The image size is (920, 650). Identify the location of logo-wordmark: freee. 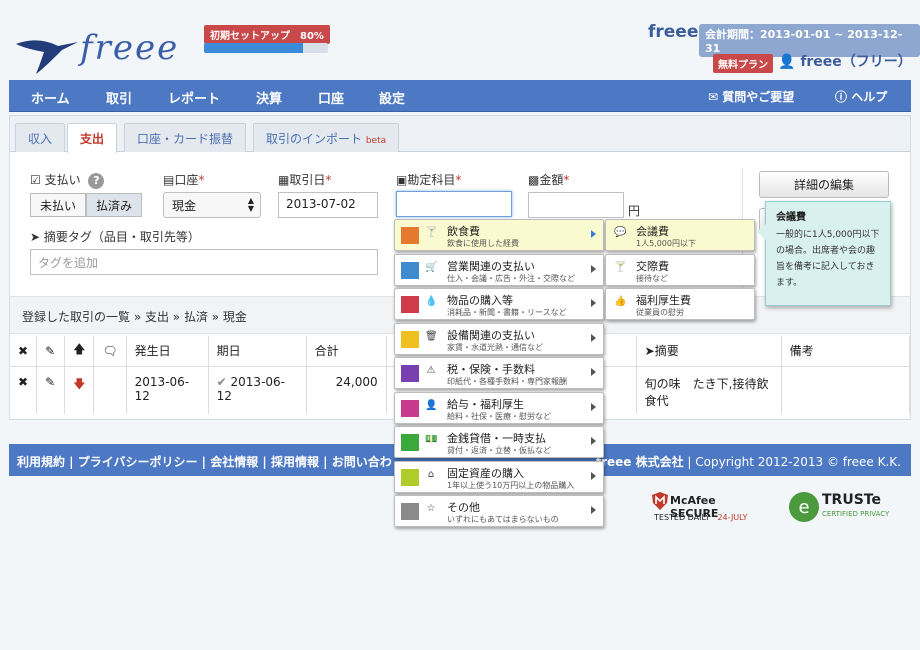
(130, 48).